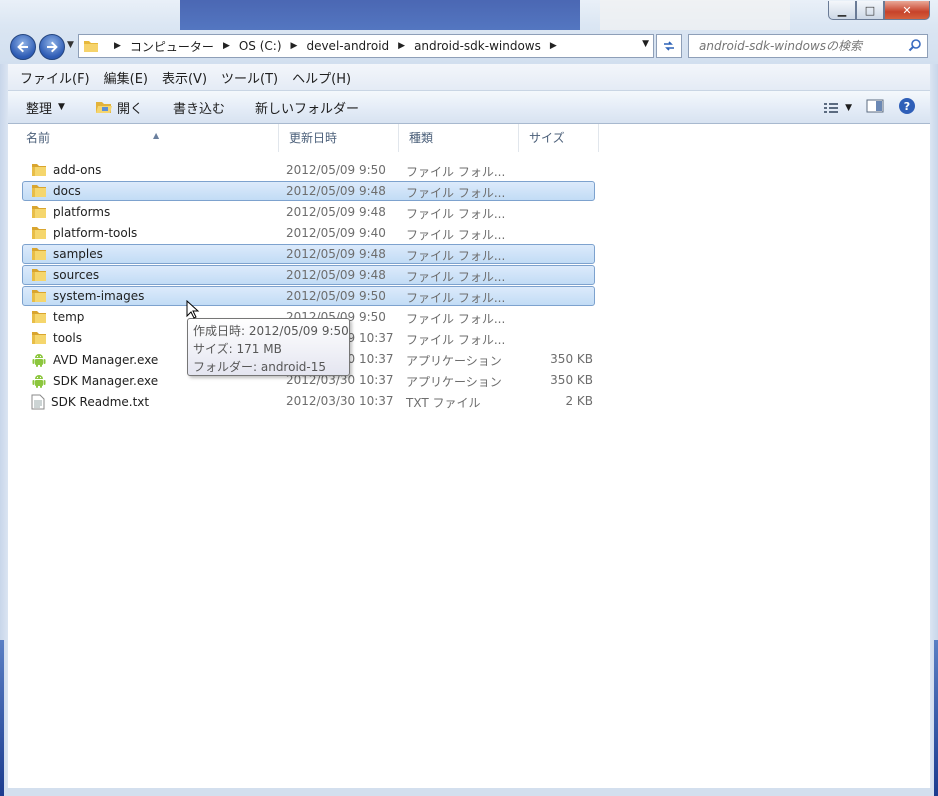 The width and height of the screenshot is (938, 796). Describe the element at coordinates (336, 275) in the screenshot. I see `file-date: 2012/05/09 9:48` at that location.